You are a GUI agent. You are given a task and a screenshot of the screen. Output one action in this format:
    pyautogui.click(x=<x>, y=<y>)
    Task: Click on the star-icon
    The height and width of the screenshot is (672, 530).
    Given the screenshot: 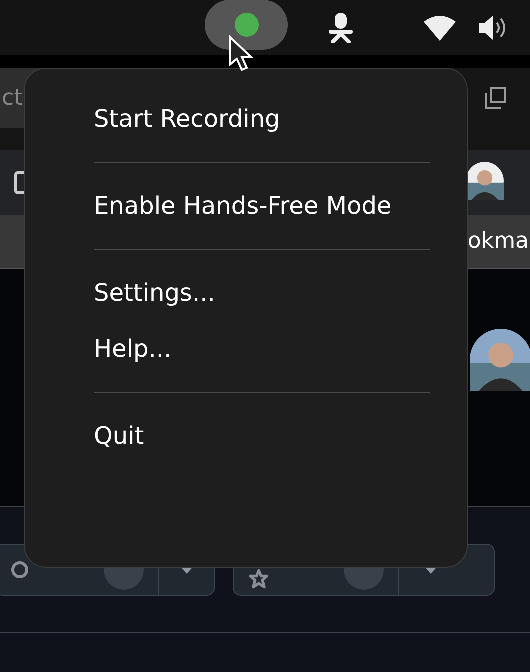 What is the action you would take?
    pyautogui.click(x=259, y=579)
    